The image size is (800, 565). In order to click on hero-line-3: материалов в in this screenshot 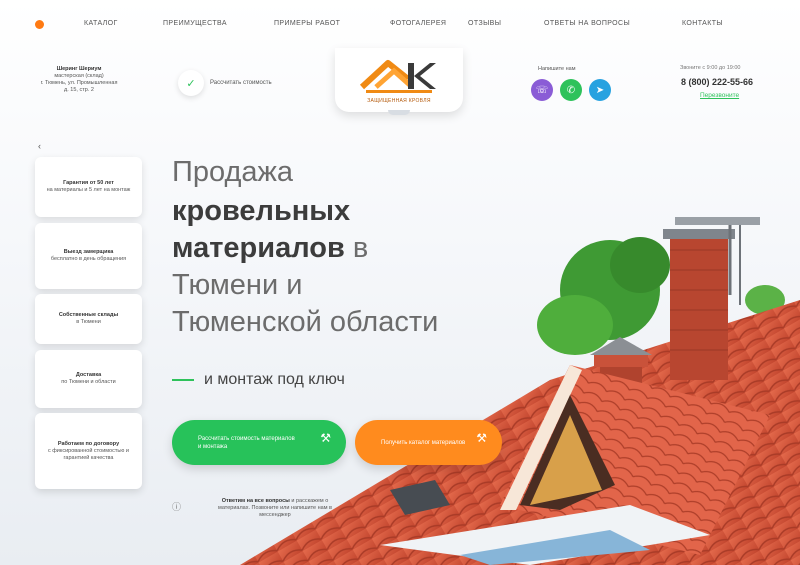, I will do `click(270, 248)`.